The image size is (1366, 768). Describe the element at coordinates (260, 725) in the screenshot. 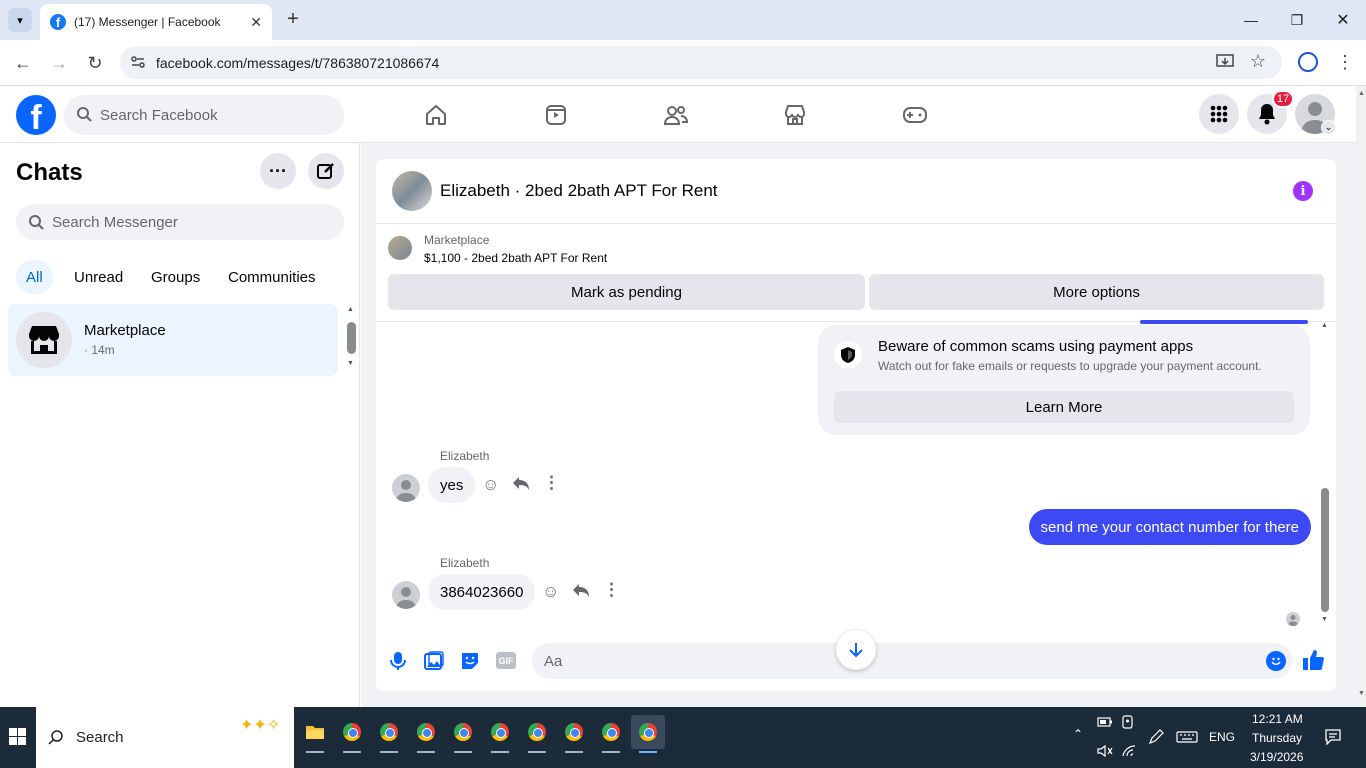

I see `sparkle-icon: ✦✦✧` at that location.